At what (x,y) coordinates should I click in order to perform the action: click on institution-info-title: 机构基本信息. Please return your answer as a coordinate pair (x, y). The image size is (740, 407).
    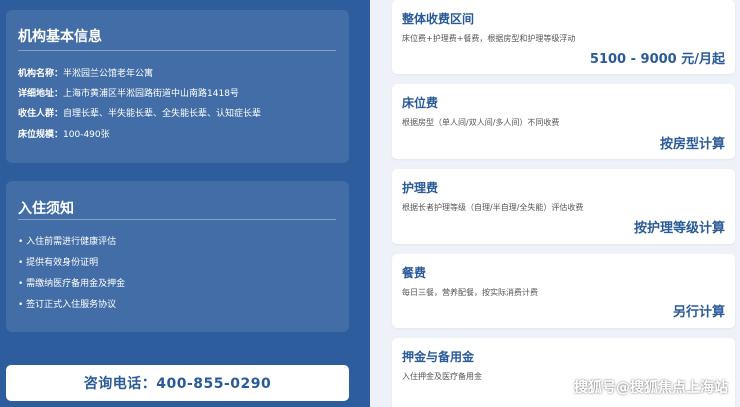
    Looking at the image, I should click on (60, 37).